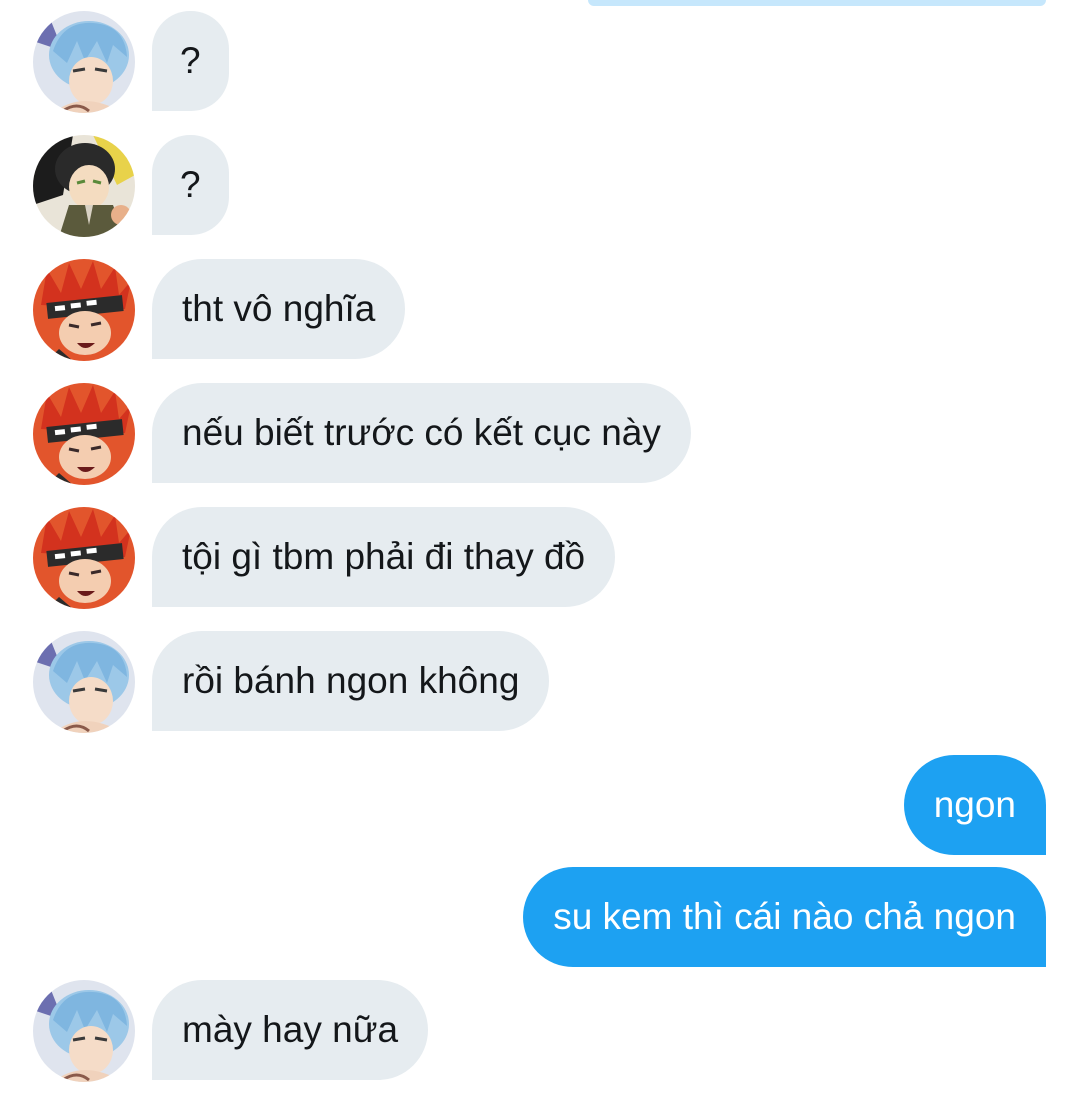 The image size is (1080, 1100). What do you see at coordinates (279, 309) in the screenshot?
I see `incoming-message-bubble: tht vô nghĩa` at bounding box center [279, 309].